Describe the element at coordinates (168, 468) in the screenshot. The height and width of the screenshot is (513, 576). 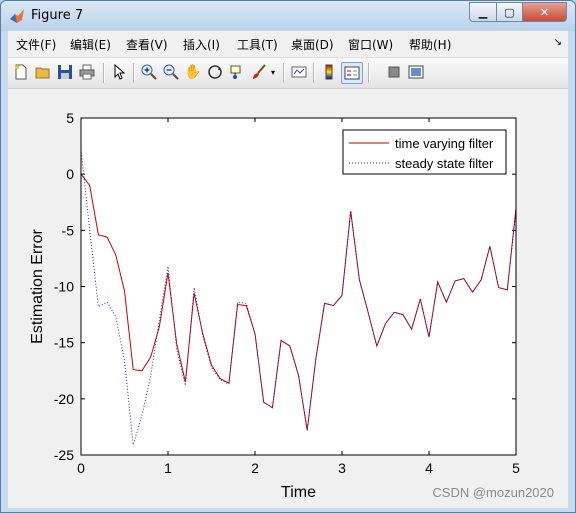
I see `x-tick-label: 1` at that location.